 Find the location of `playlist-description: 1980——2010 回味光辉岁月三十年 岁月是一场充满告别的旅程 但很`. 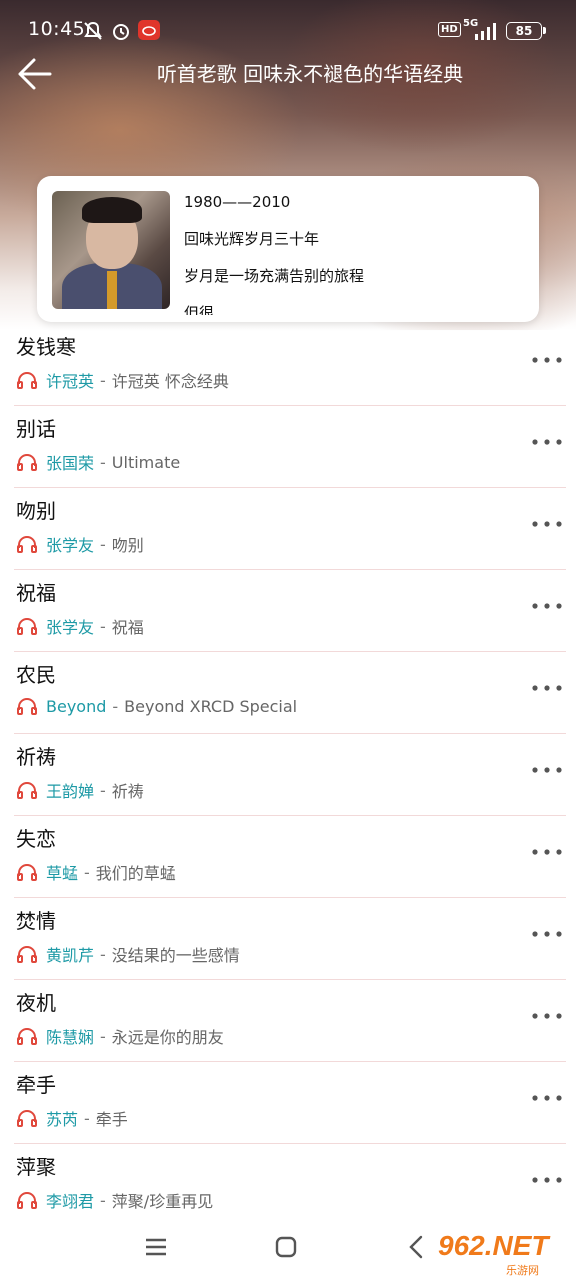

playlist-description: 1980——2010 回味光辉岁月三十年 岁月是一场充满告别的旅程 但很 is located at coordinates (356, 253).